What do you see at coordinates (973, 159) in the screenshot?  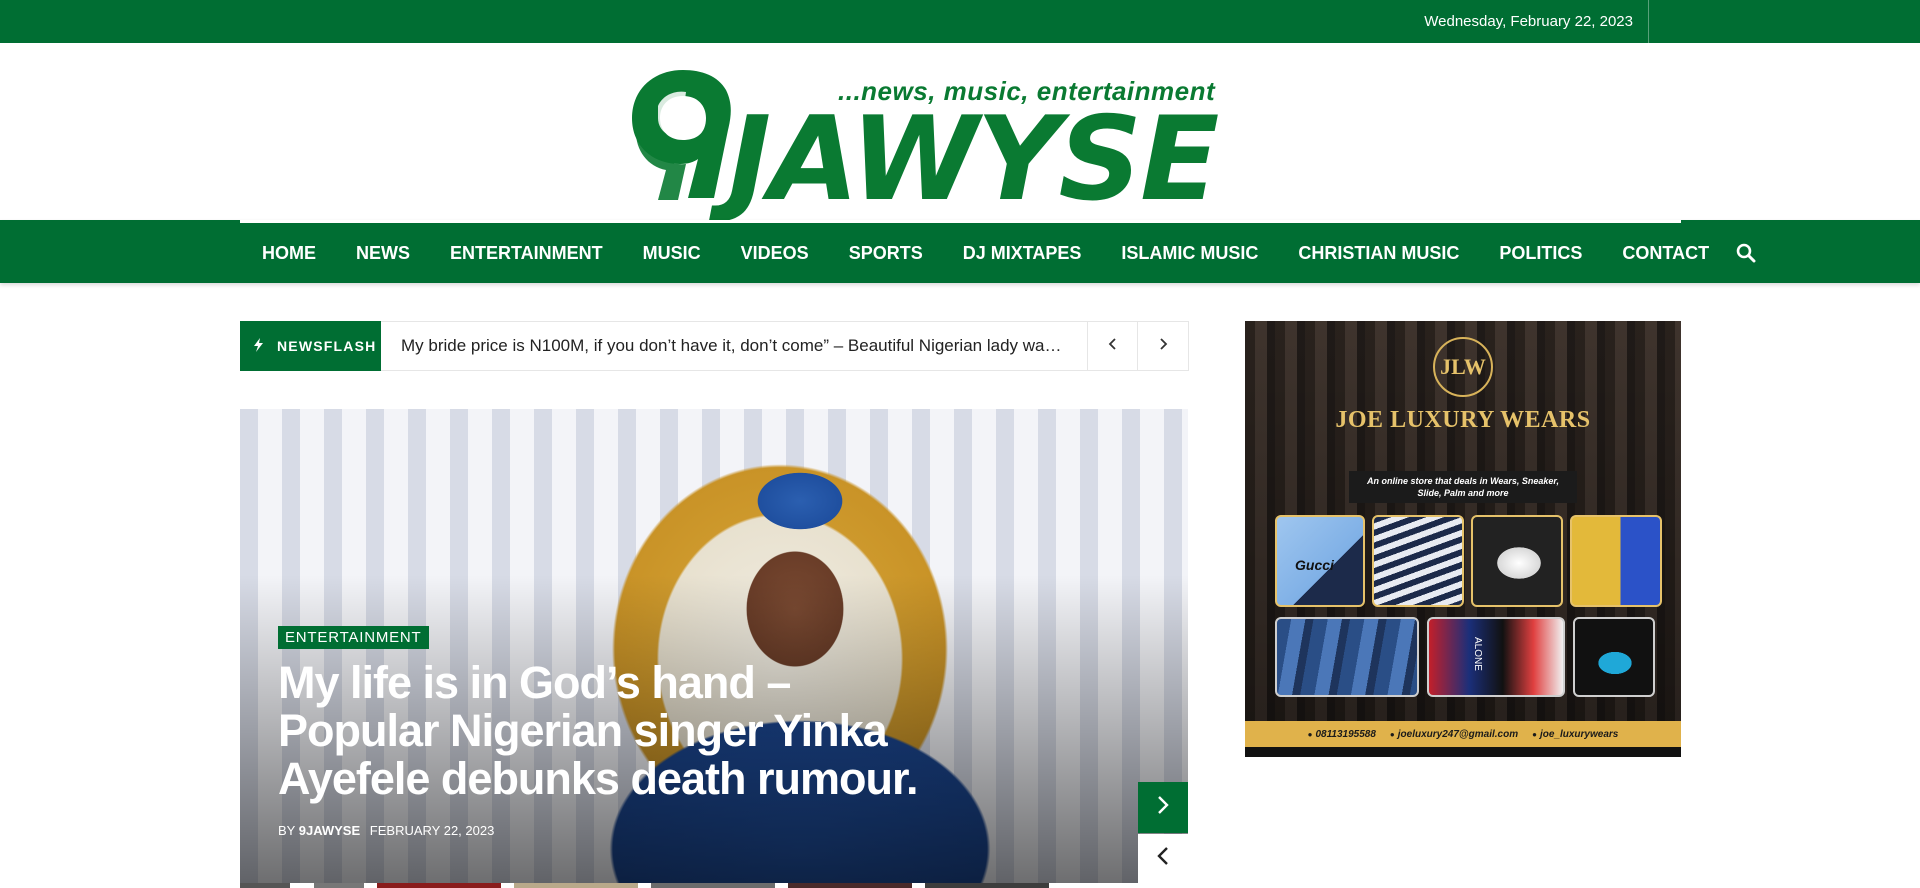 I see `logo-wordmark: JAWYSE` at bounding box center [973, 159].